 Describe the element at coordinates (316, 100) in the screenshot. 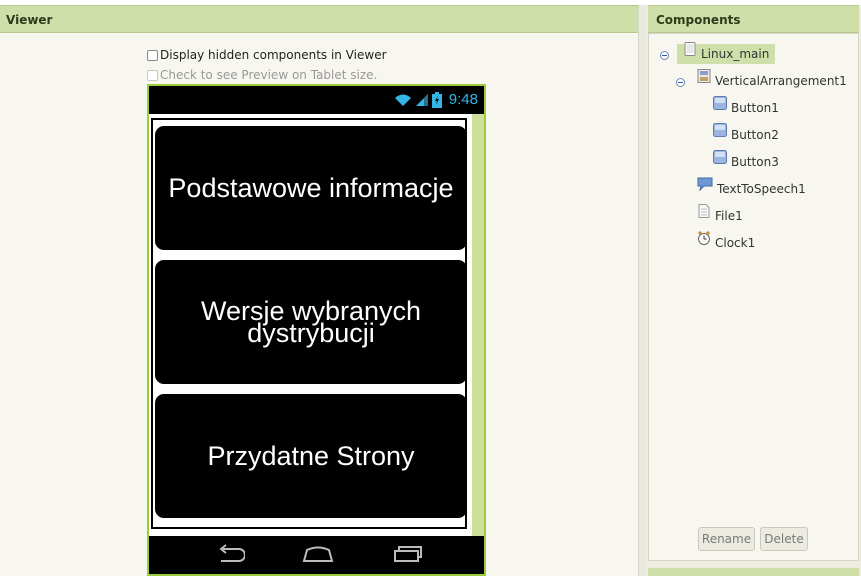

I see `status-bar: 9:48` at that location.